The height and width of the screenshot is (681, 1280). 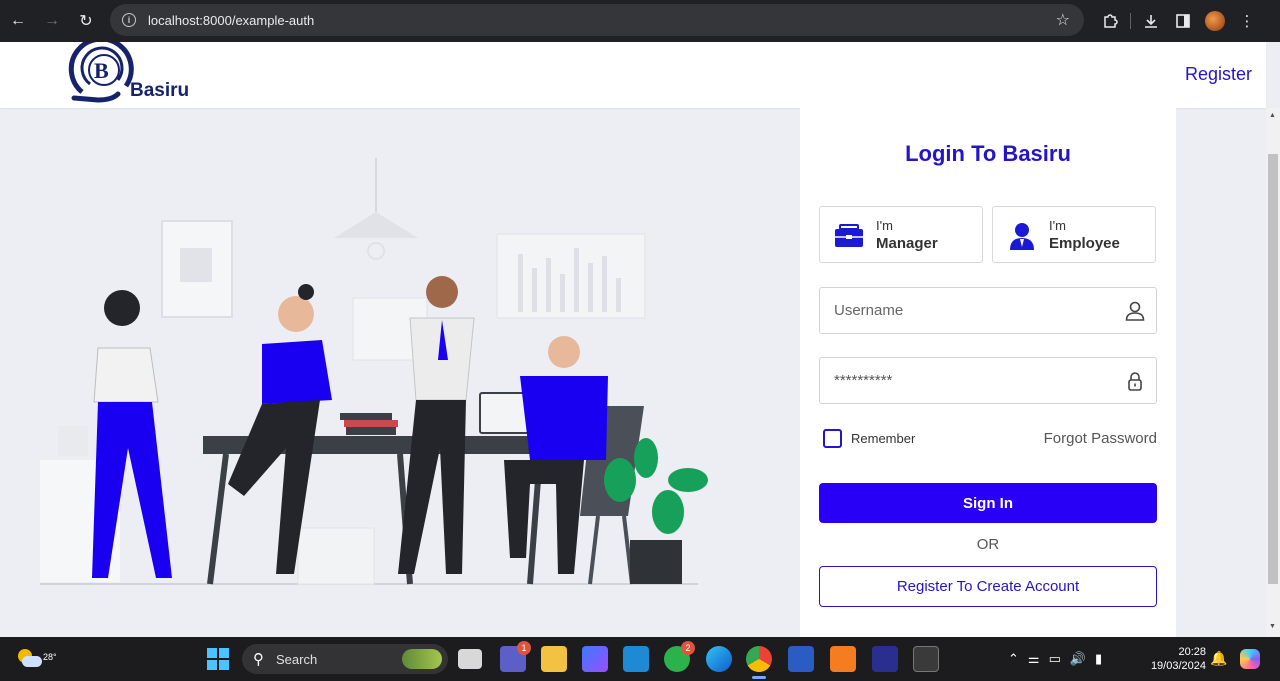 What do you see at coordinates (1100, 438) in the screenshot?
I see `forgot-password-link: Forgot Password` at bounding box center [1100, 438].